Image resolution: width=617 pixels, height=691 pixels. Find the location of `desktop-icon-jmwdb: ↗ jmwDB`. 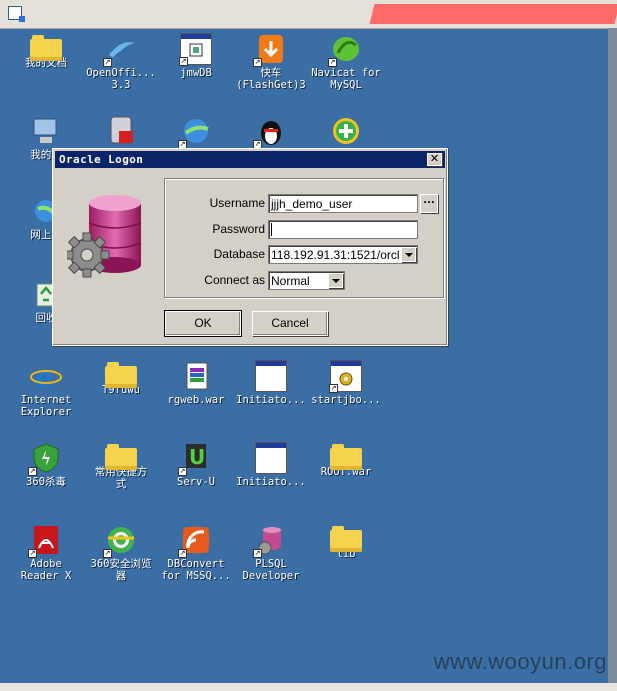

desktop-icon-jmwdb: ↗ jmwDB is located at coordinates (196, 56).